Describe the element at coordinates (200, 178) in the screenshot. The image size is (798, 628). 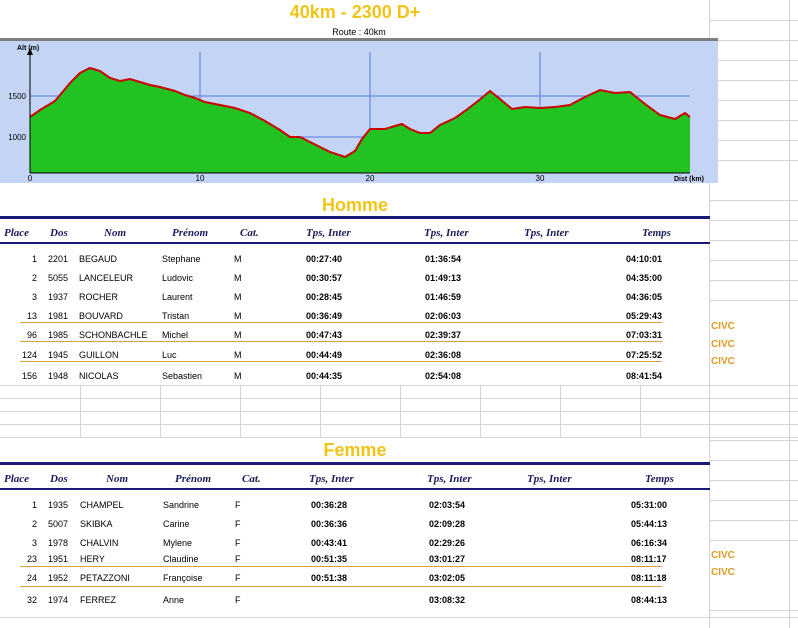
I see `x-tick-label: 10` at that location.